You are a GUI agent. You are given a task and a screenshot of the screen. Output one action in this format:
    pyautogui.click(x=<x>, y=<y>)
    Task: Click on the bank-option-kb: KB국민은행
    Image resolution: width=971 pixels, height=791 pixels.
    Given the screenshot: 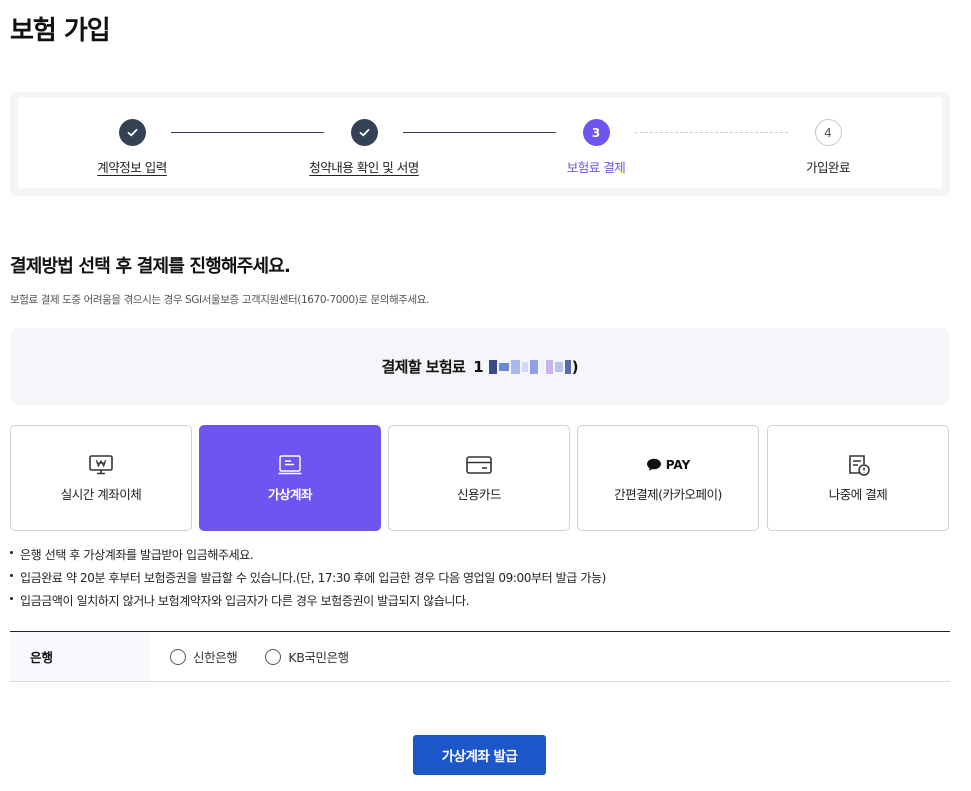 What is the action you would take?
    pyautogui.click(x=307, y=656)
    